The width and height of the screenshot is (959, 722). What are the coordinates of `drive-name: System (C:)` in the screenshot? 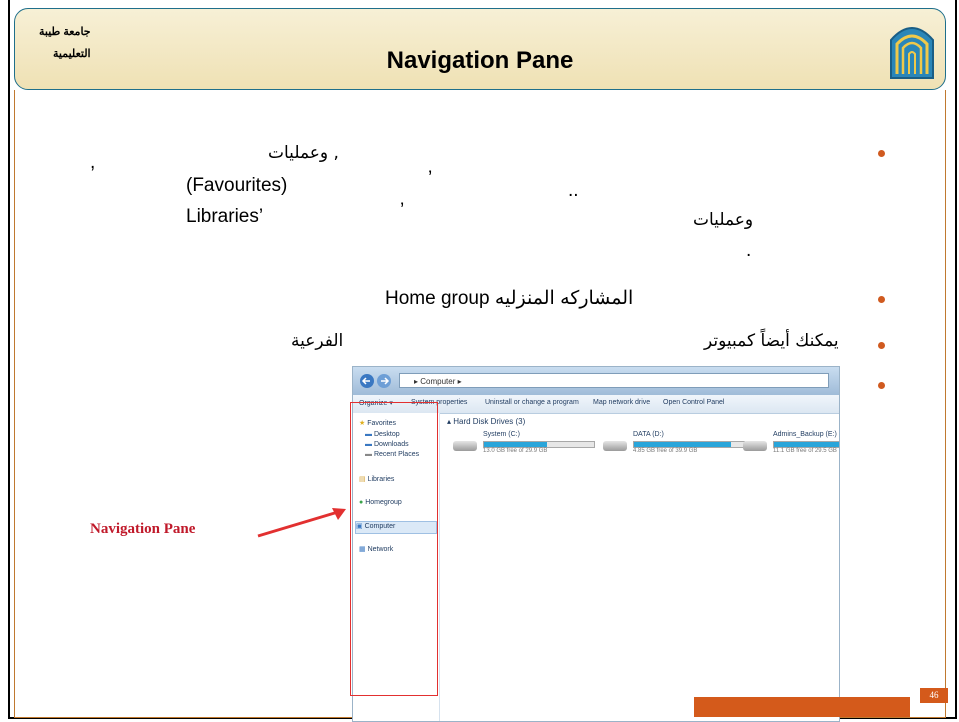 It's located at (501, 434).